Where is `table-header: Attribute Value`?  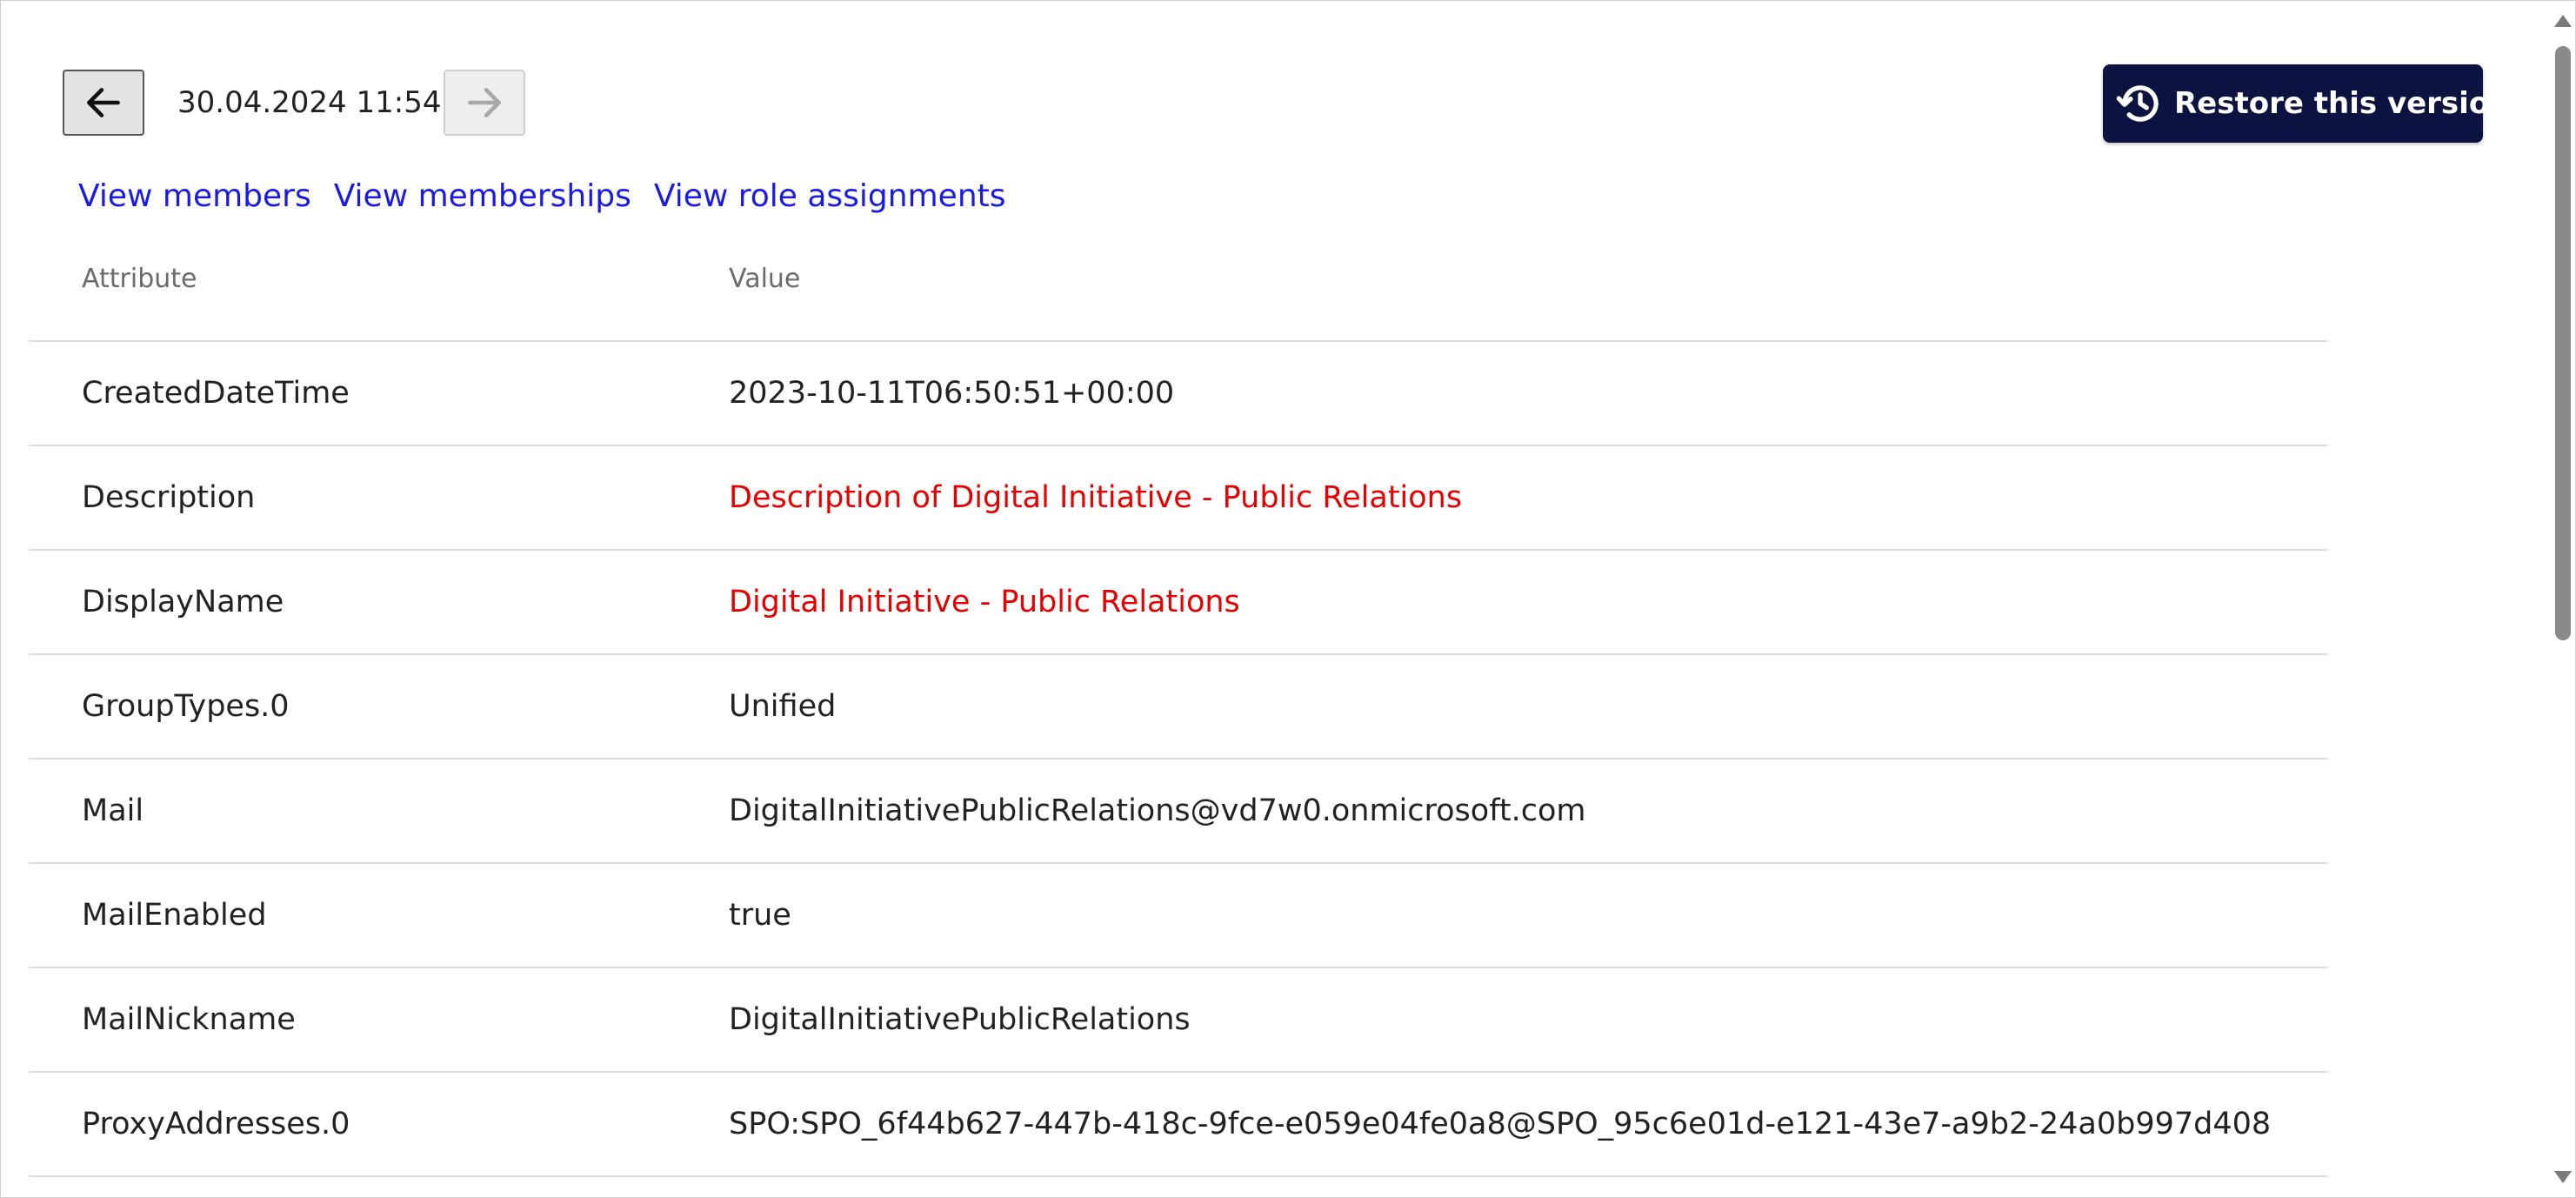
table-header: Attribute Value is located at coordinates (1178, 293).